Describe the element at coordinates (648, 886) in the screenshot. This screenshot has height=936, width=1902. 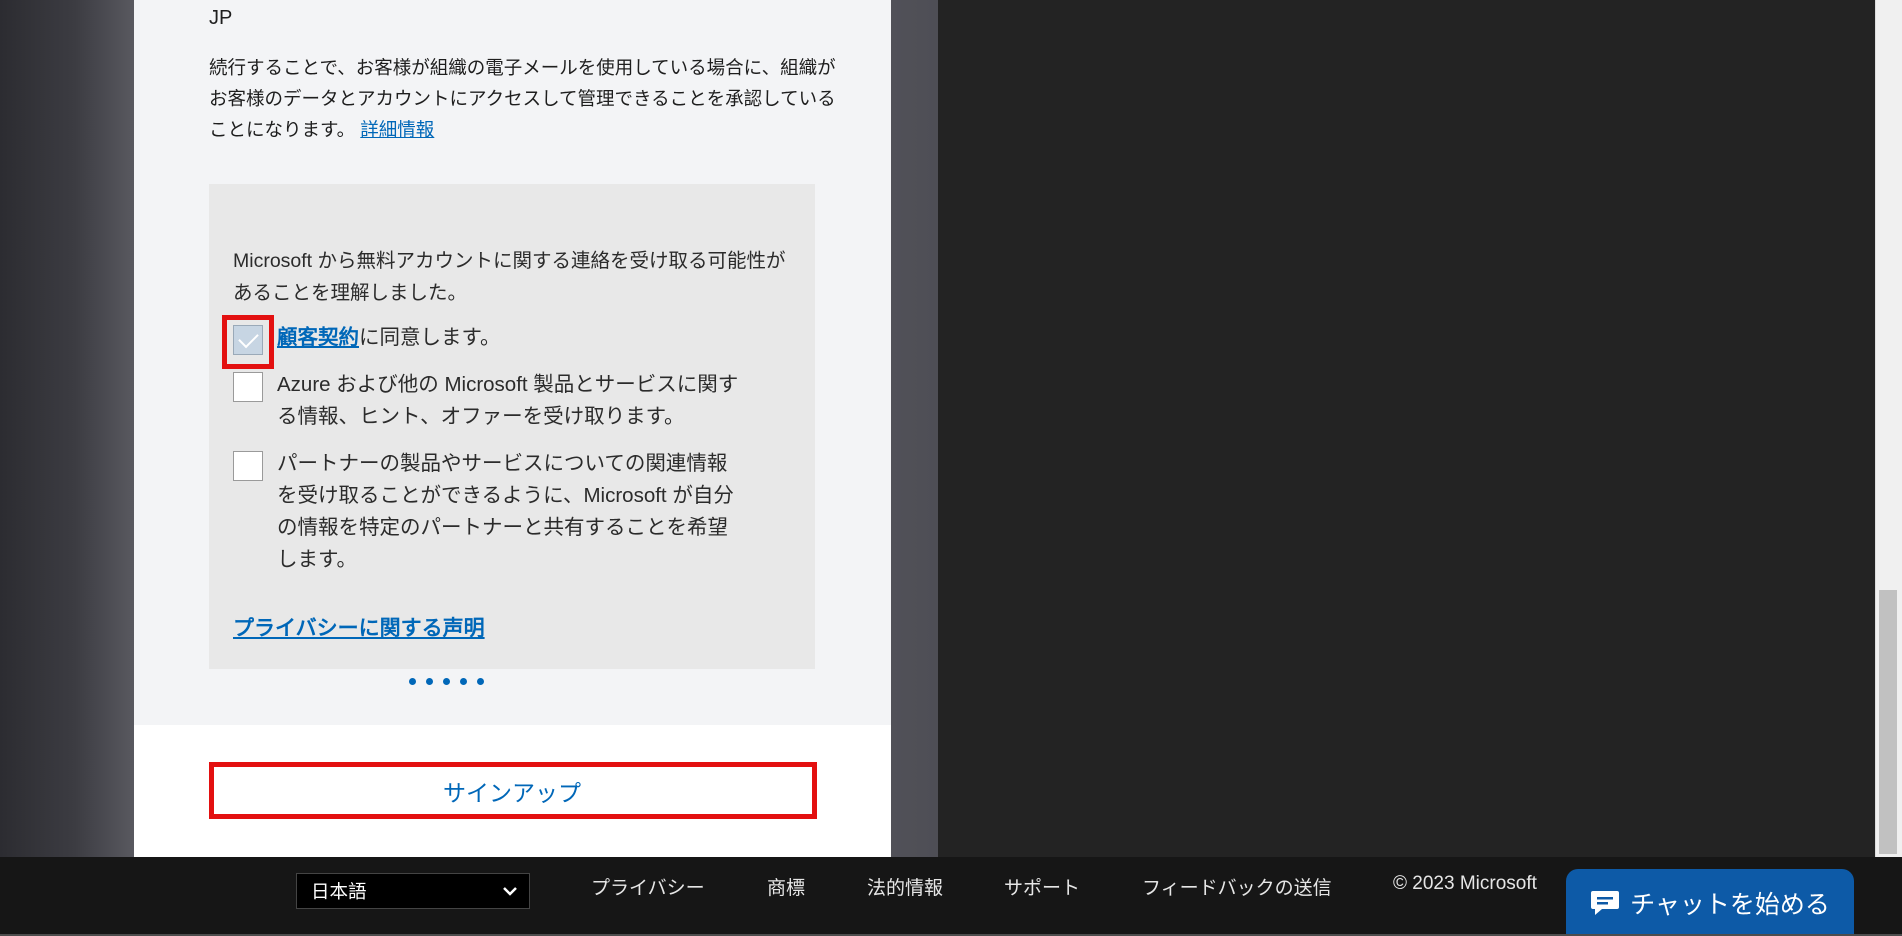
I see `footer-link-privacy: プライバシー` at that location.